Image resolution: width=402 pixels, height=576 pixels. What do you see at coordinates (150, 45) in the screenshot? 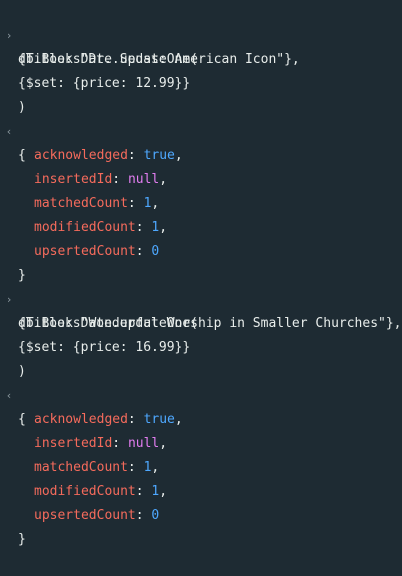
I see `command-line: {Title: "Dr. Seuss: American Icon"},` at bounding box center [150, 45].